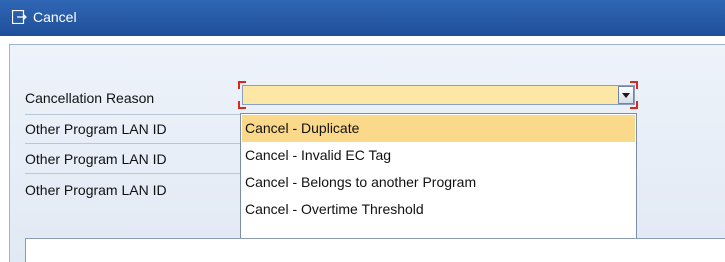 Image resolution: width=725 pixels, height=262 pixels. What do you see at coordinates (438, 209) in the screenshot?
I see `dropdown-option: Cancel - Overtime Threshold` at bounding box center [438, 209].